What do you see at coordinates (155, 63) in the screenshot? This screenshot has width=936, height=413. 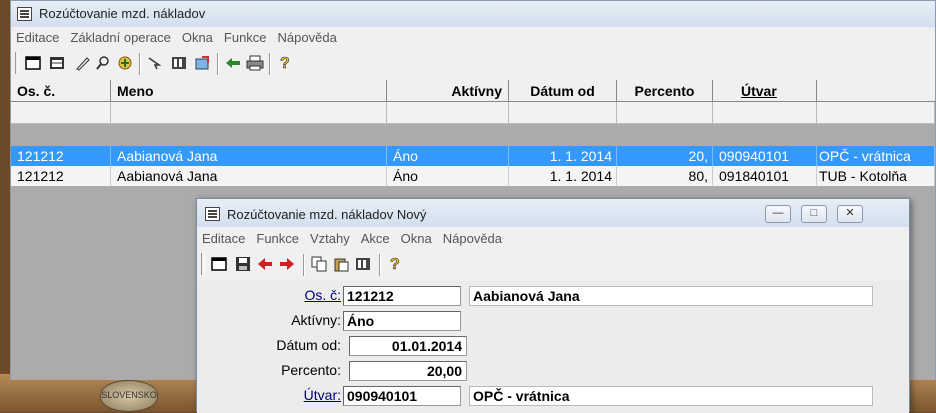 I see `select-icon` at bounding box center [155, 63].